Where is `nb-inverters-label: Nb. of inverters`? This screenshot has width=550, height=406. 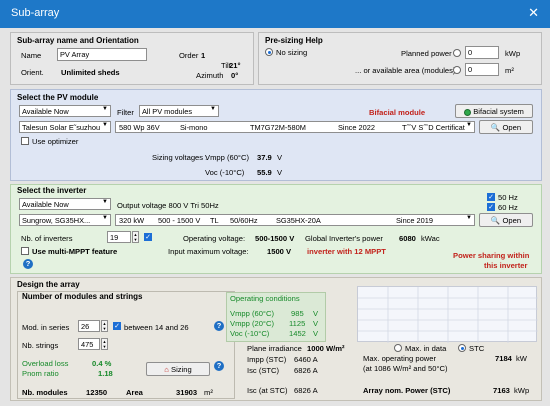 nb-inverters-label: Nb. of inverters is located at coordinates (47, 238).